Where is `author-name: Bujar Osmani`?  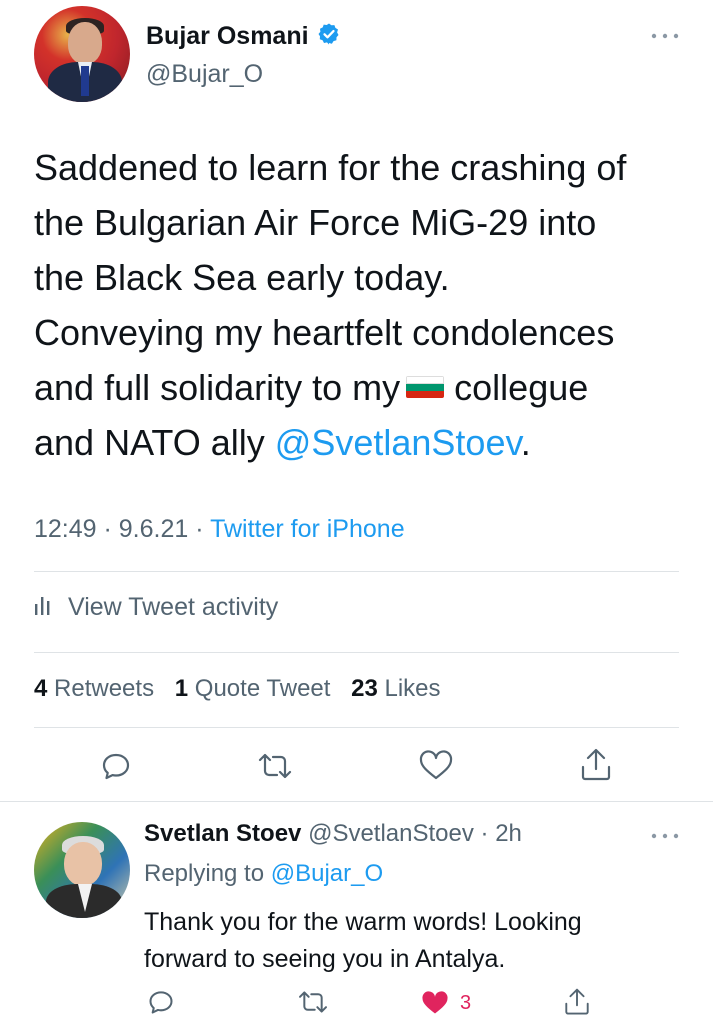
author-name: Bujar Osmani is located at coordinates (227, 36).